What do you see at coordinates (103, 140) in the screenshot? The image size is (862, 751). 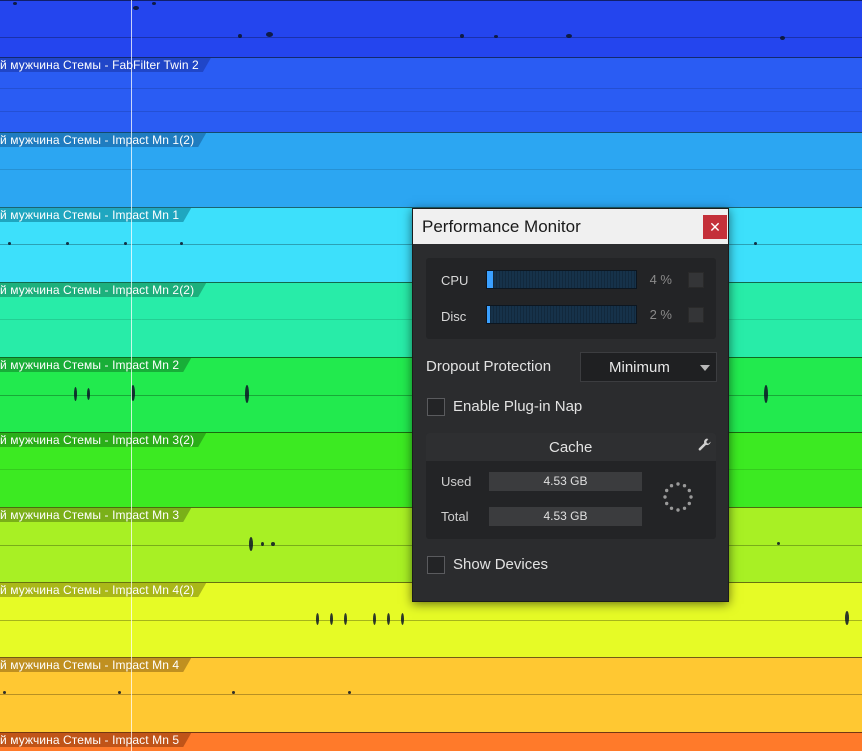 I see `clip-label: й мужчина Стемы - Impact Mn 1(2)` at bounding box center [103, 140].